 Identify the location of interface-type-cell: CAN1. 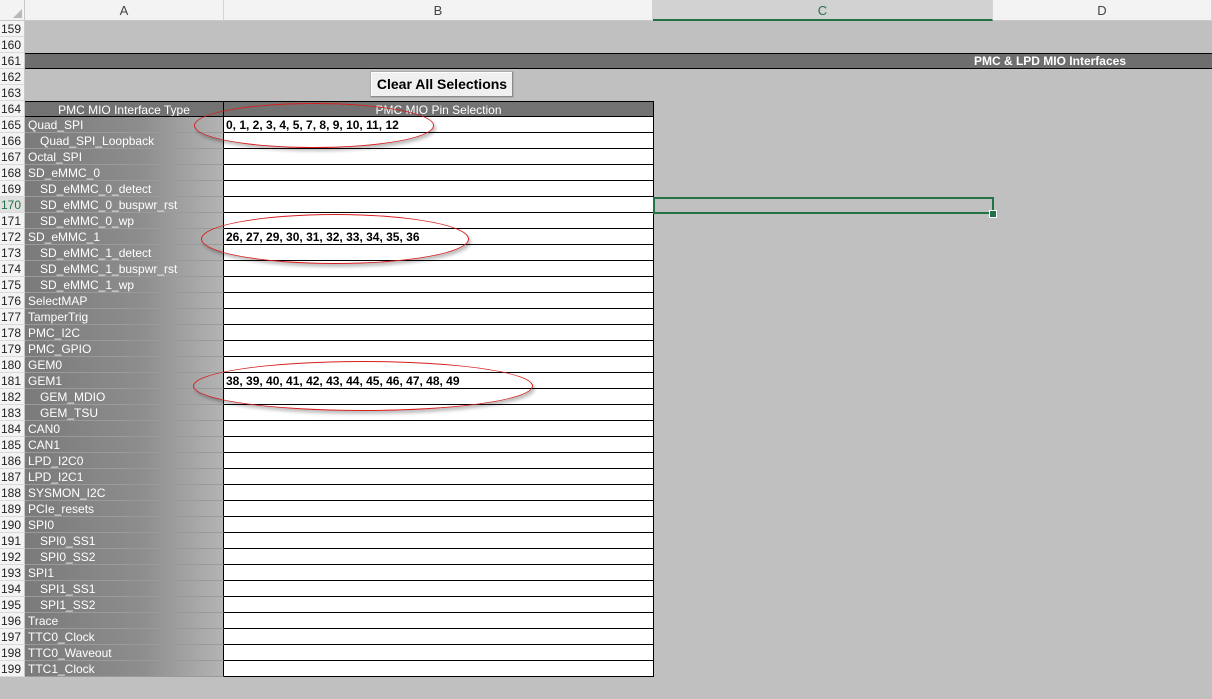
(124, 445).